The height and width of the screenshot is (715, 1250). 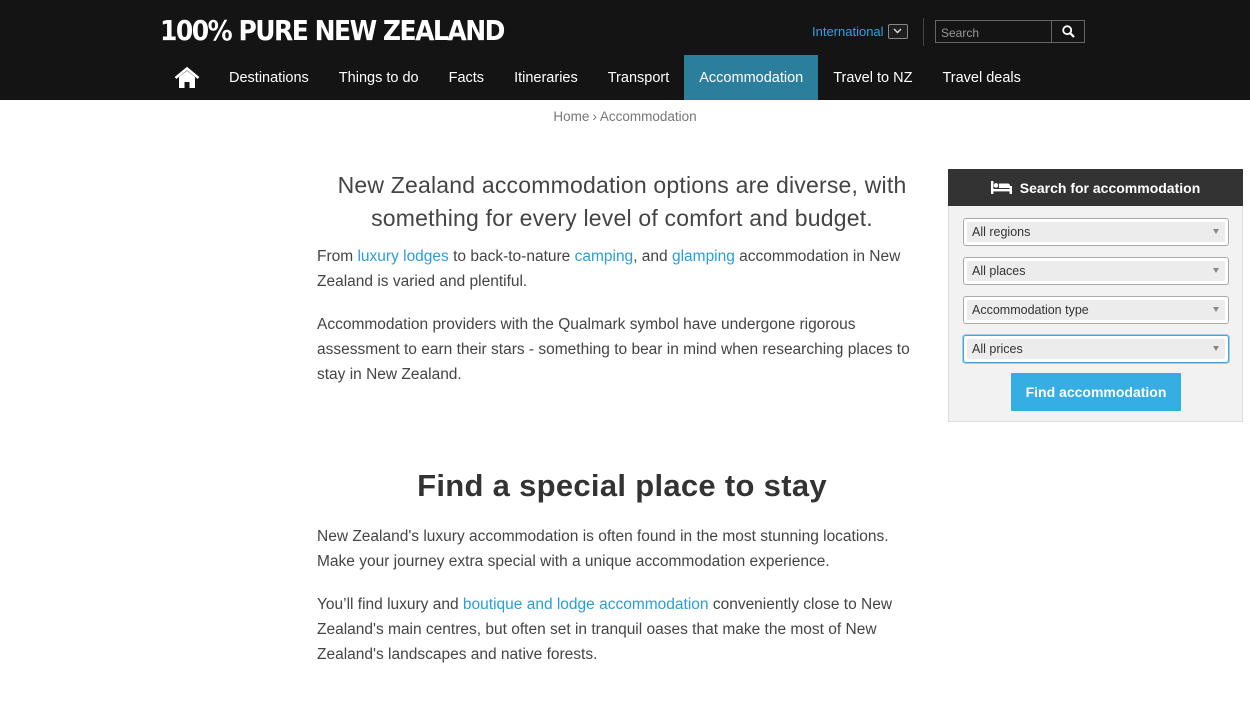 I want to click on nav-home, so click(x=187, y=77).